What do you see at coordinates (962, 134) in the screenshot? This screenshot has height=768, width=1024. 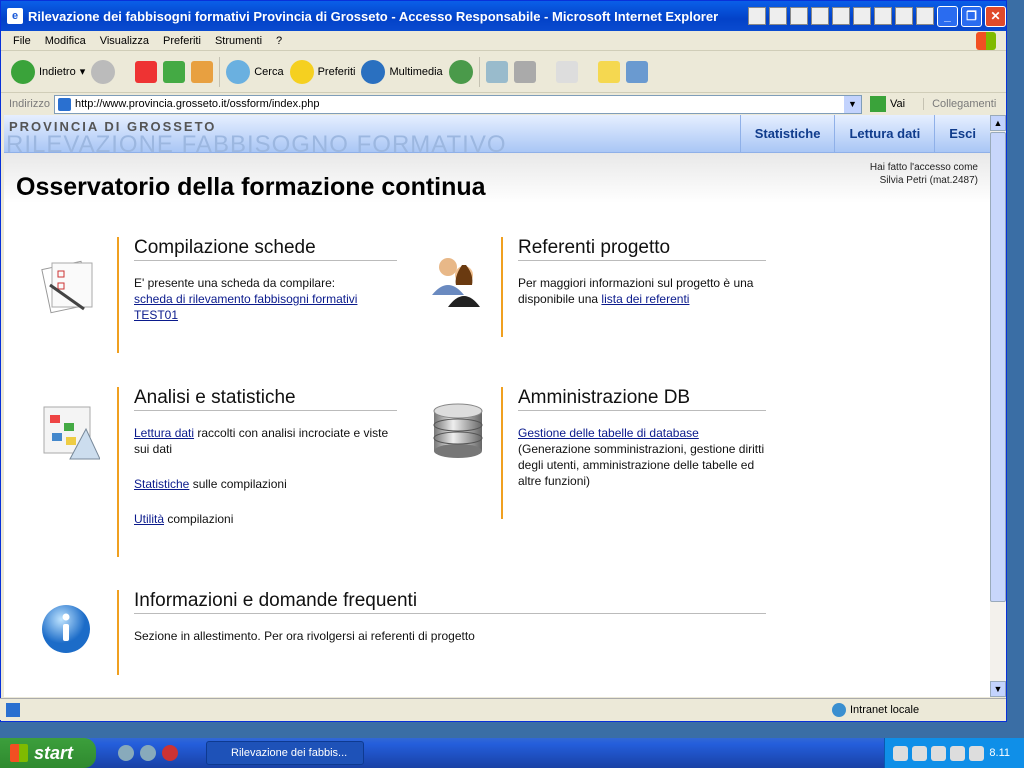 I see `nav-esci: Esci` at bounding box center [962, 134].